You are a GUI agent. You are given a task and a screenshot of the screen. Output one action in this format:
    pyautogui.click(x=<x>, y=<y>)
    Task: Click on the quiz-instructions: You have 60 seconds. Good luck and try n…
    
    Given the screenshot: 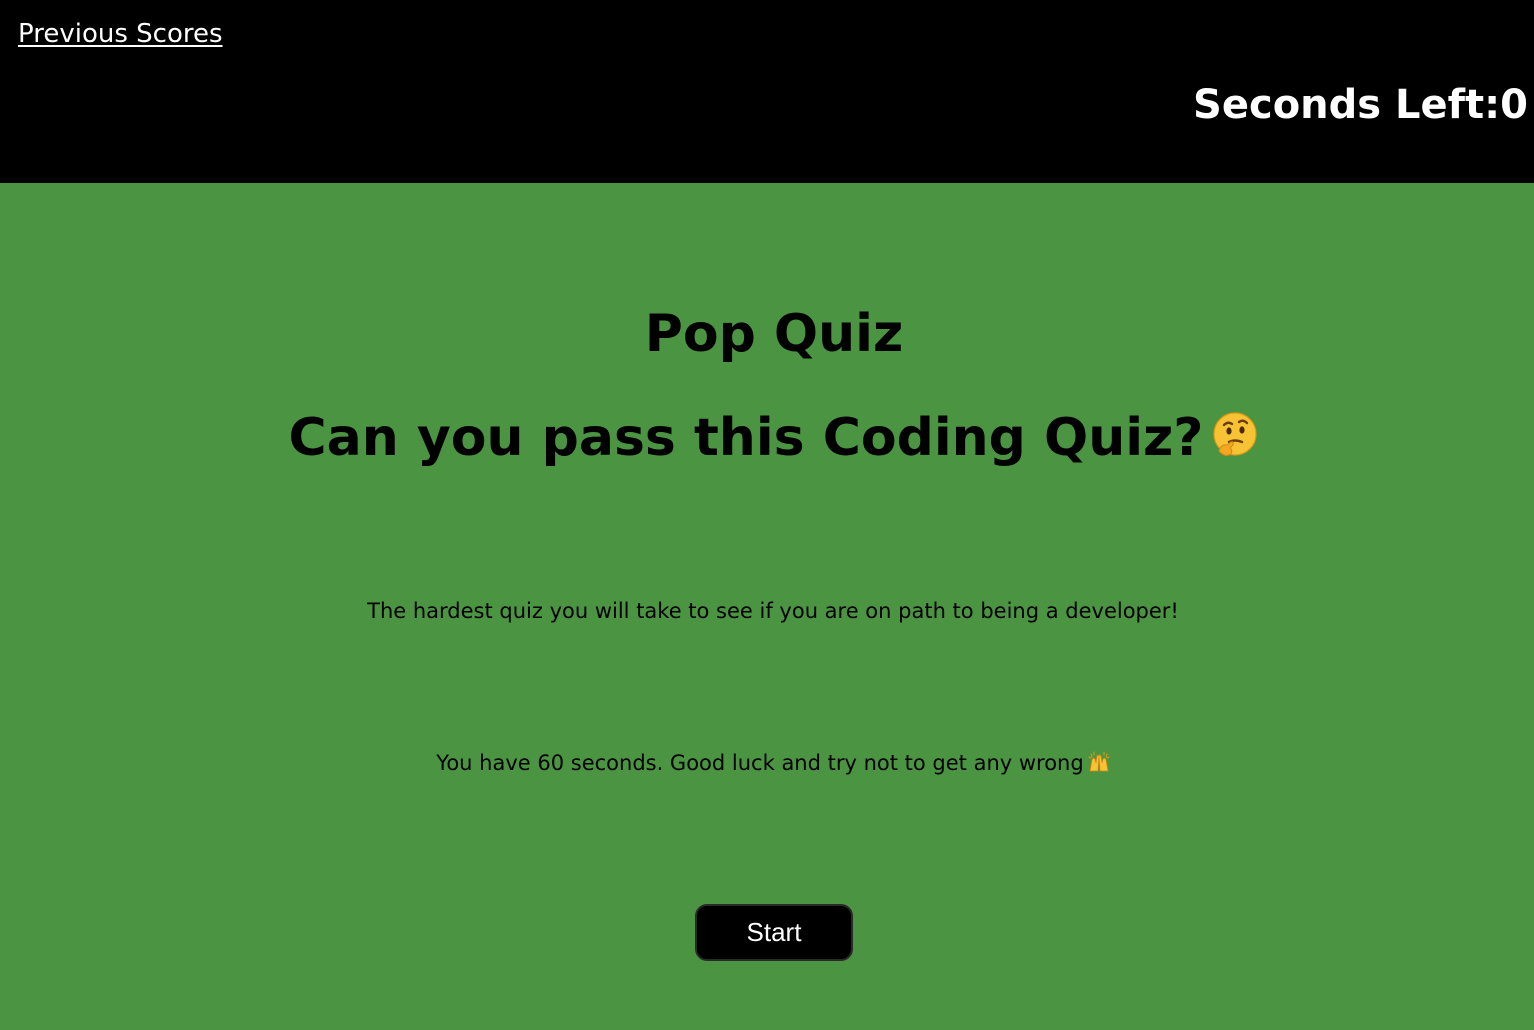 What is the action you would take?
    pyautogui.click(x=767, y=763)
    